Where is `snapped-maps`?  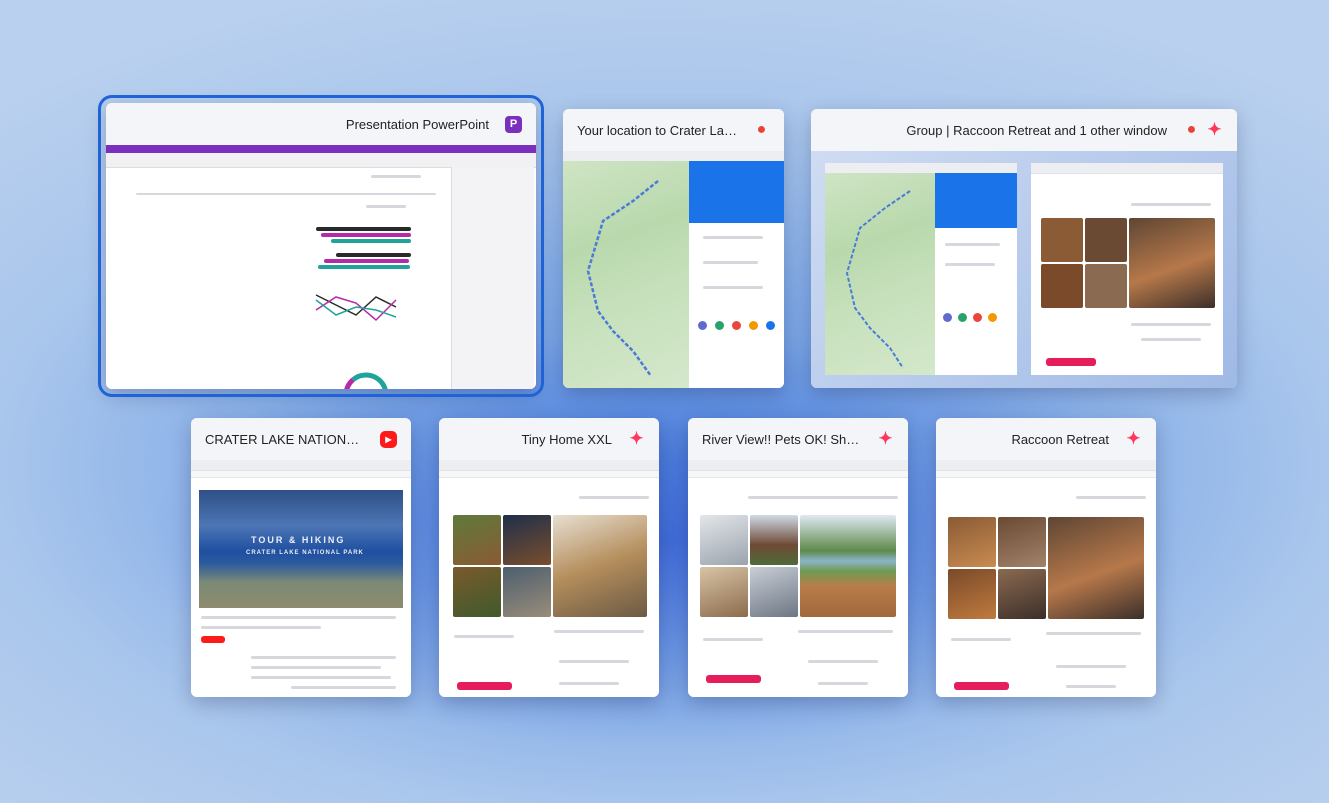 snapped-maps is located at coordinates (921, 269).